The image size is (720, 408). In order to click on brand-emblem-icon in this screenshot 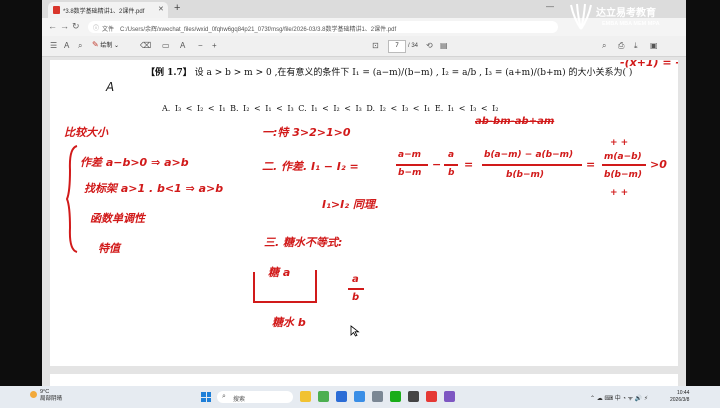, I will do `click(581, 16)`.